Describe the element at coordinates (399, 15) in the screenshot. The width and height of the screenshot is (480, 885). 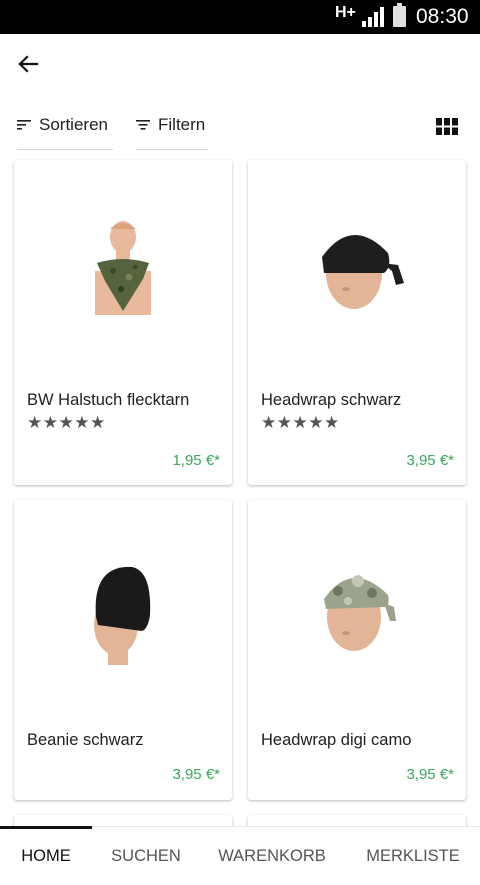
I see `battery-icon` at that location.